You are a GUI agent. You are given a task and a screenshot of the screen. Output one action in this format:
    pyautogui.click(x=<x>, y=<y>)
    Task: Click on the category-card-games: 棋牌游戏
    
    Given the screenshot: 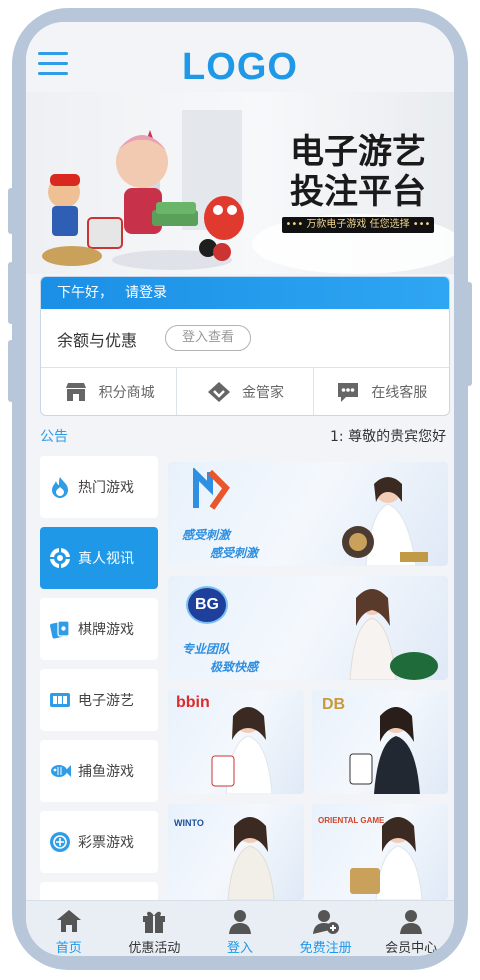 What is the action you would take?
    pyautogui.click(x=99, y=629)
    